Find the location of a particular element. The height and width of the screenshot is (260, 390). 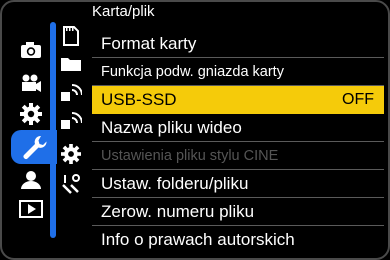

menu-item-video-file-name: Nazwa pliku wideo is located at coordinates (238, 128).